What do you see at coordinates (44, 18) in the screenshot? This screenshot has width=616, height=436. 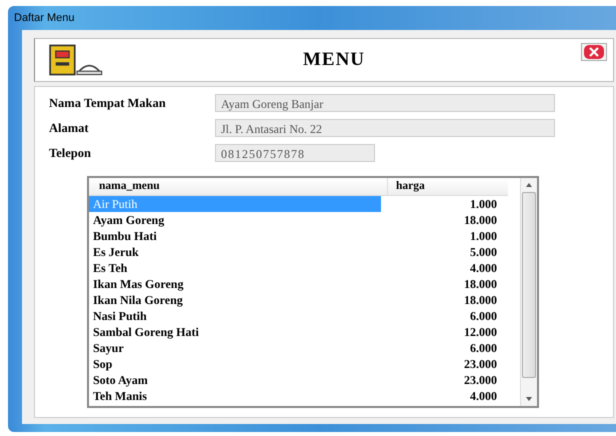 I see `window-title: Daftar Menu` at bounding box center [44, 18].